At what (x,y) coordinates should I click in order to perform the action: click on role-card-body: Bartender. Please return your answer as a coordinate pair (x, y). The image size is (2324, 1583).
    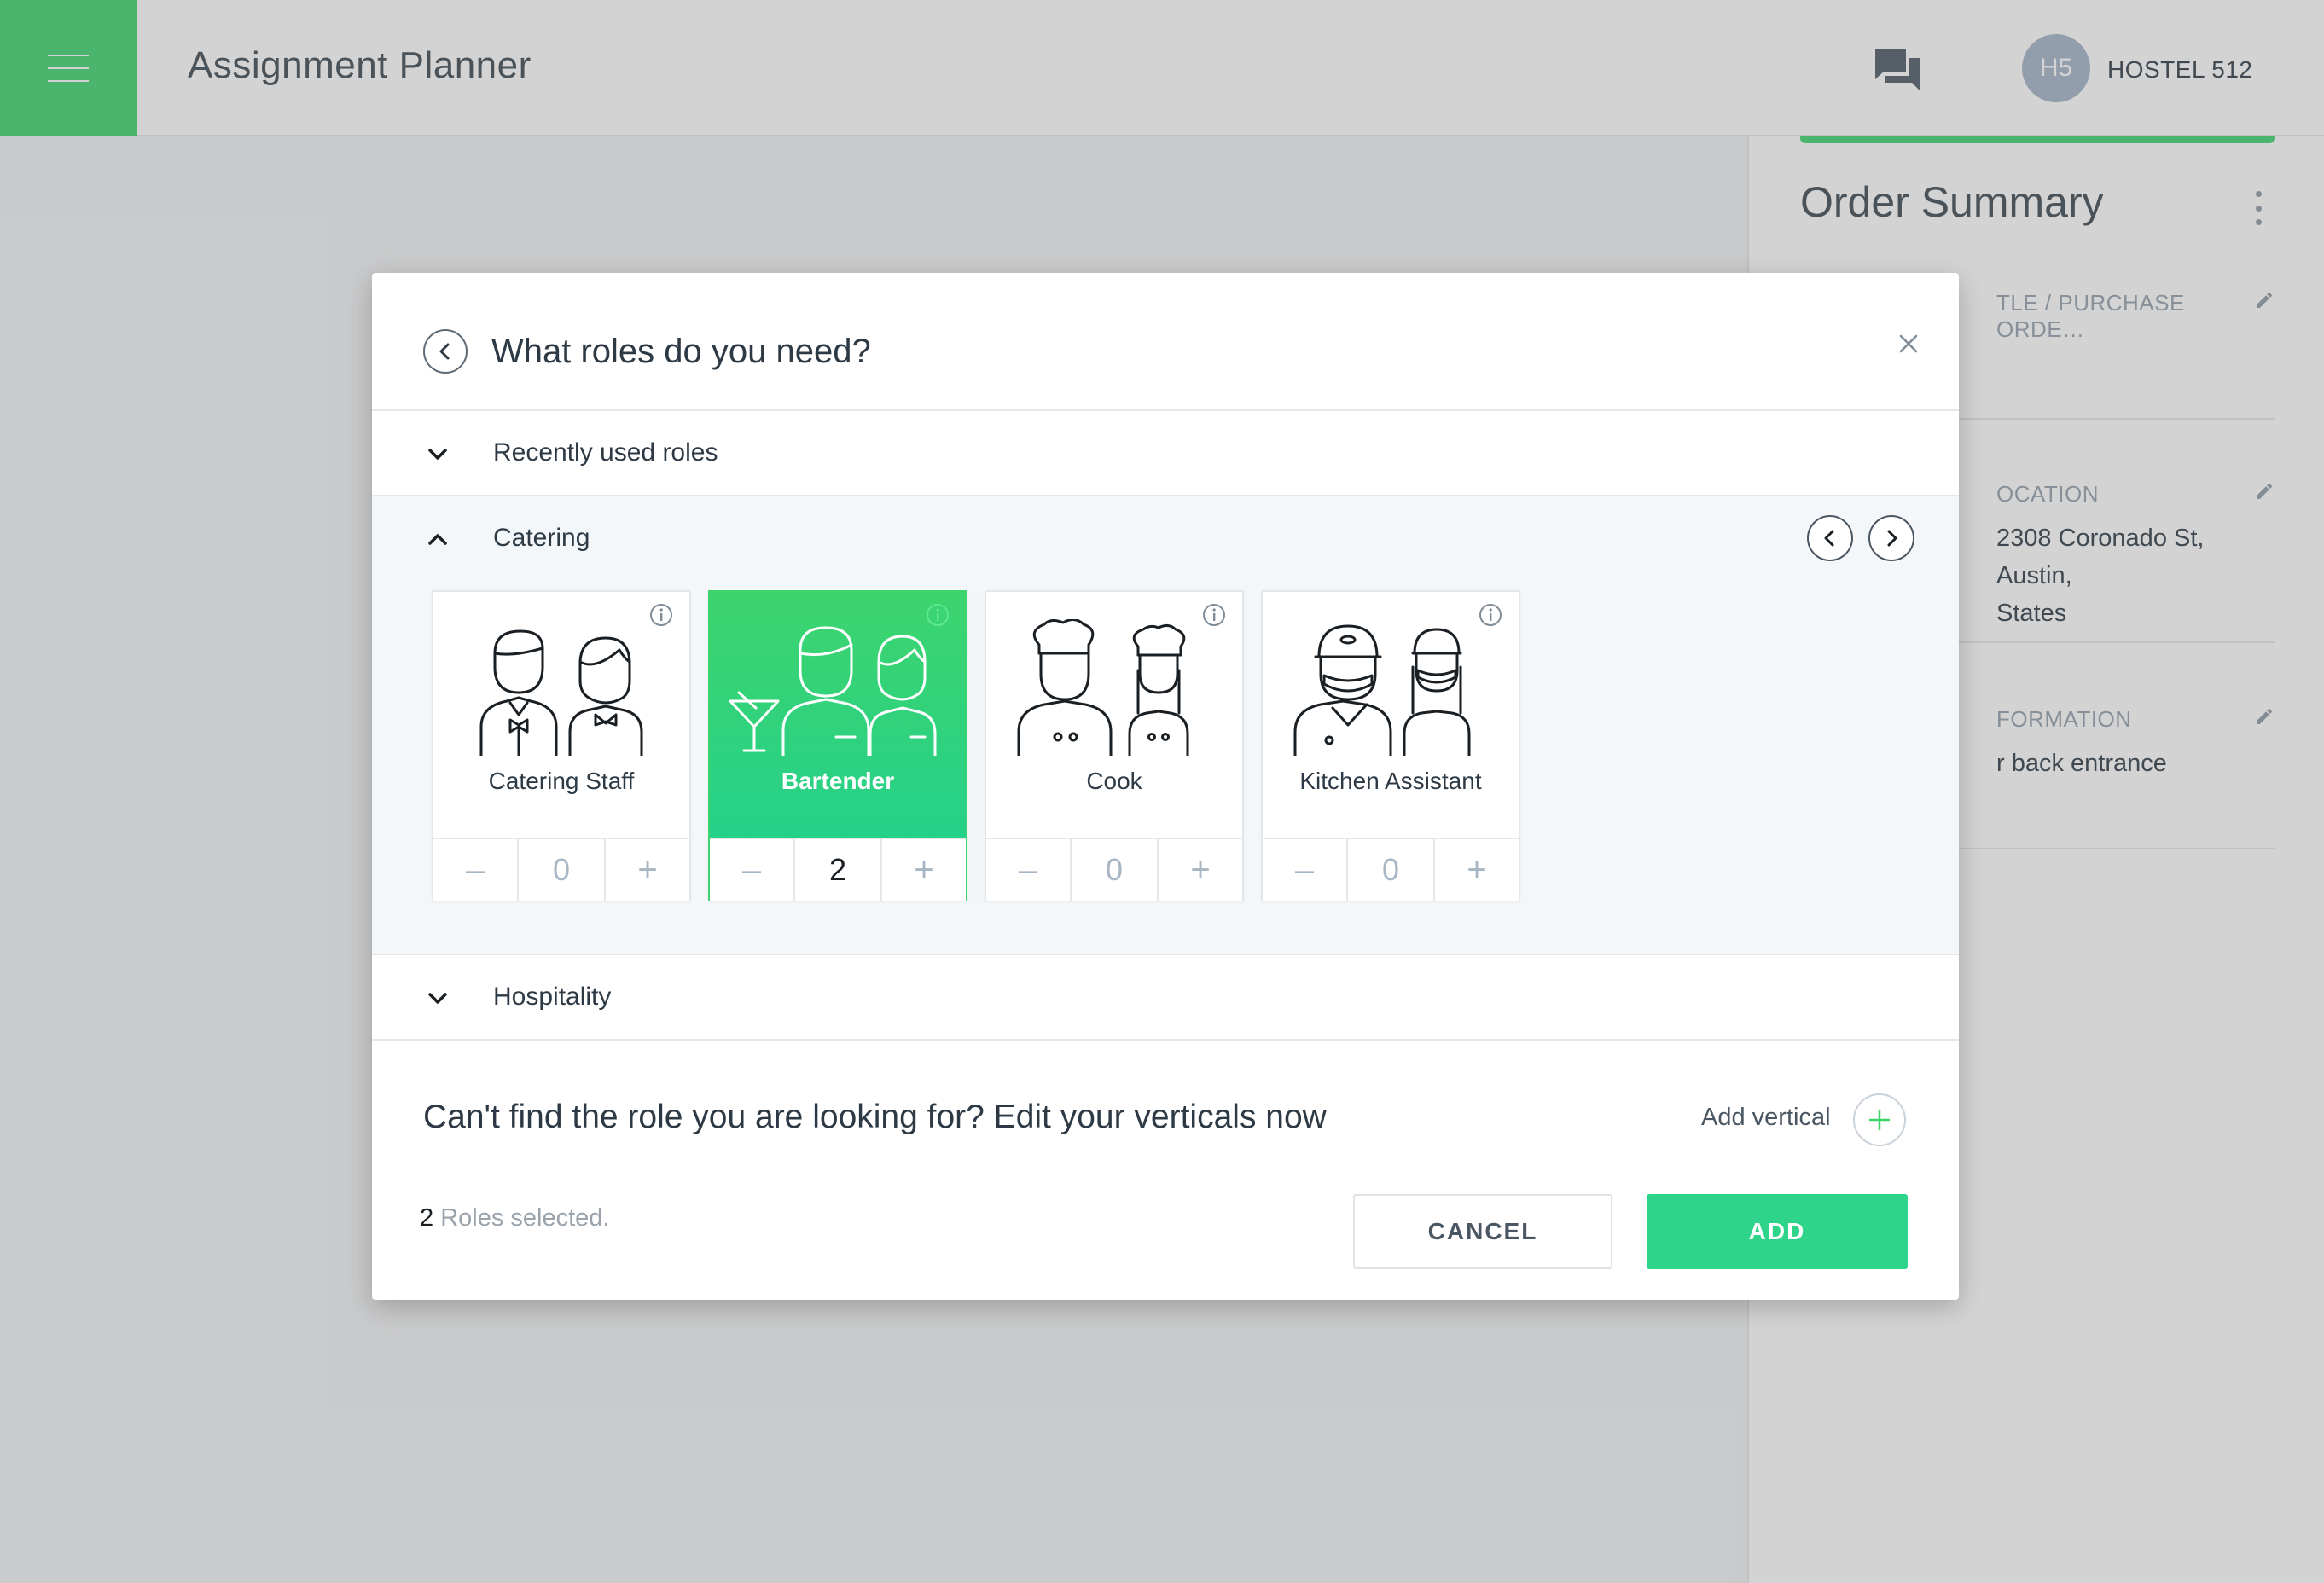
    Looking at the image, I should click on (838, 715).